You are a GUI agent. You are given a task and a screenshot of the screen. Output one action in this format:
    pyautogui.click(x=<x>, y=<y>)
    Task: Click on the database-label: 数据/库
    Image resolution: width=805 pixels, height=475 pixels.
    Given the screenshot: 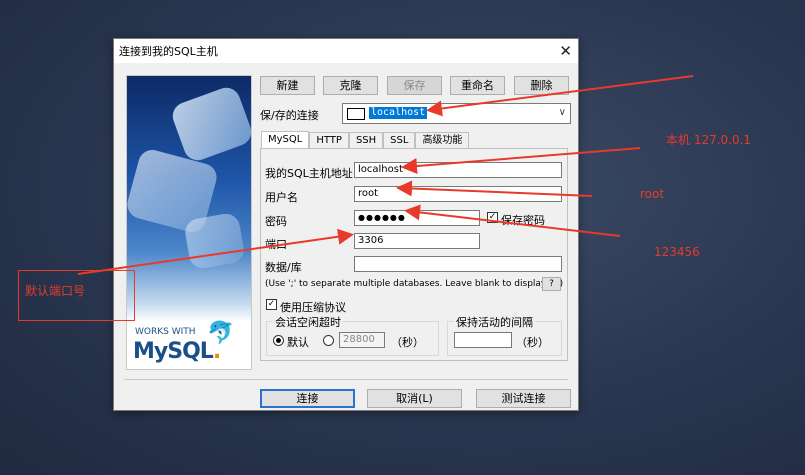 What is the action you would take?
    pyautogui.click(x=283, y=267)
    